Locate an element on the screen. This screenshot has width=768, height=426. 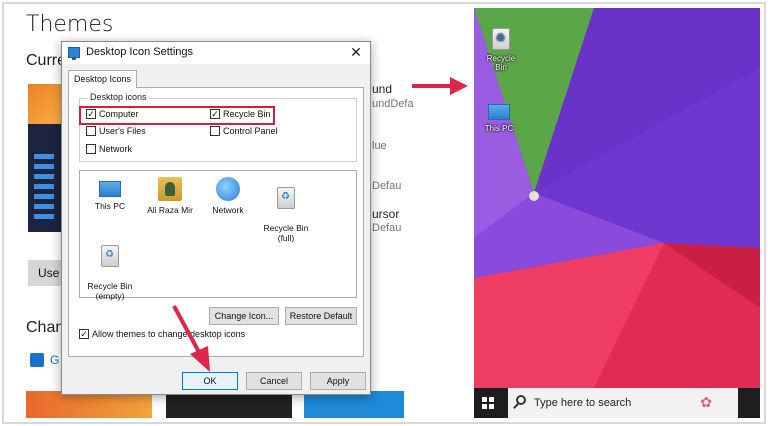
checkbox-label: User's Files is located at coordinates (122, 131).